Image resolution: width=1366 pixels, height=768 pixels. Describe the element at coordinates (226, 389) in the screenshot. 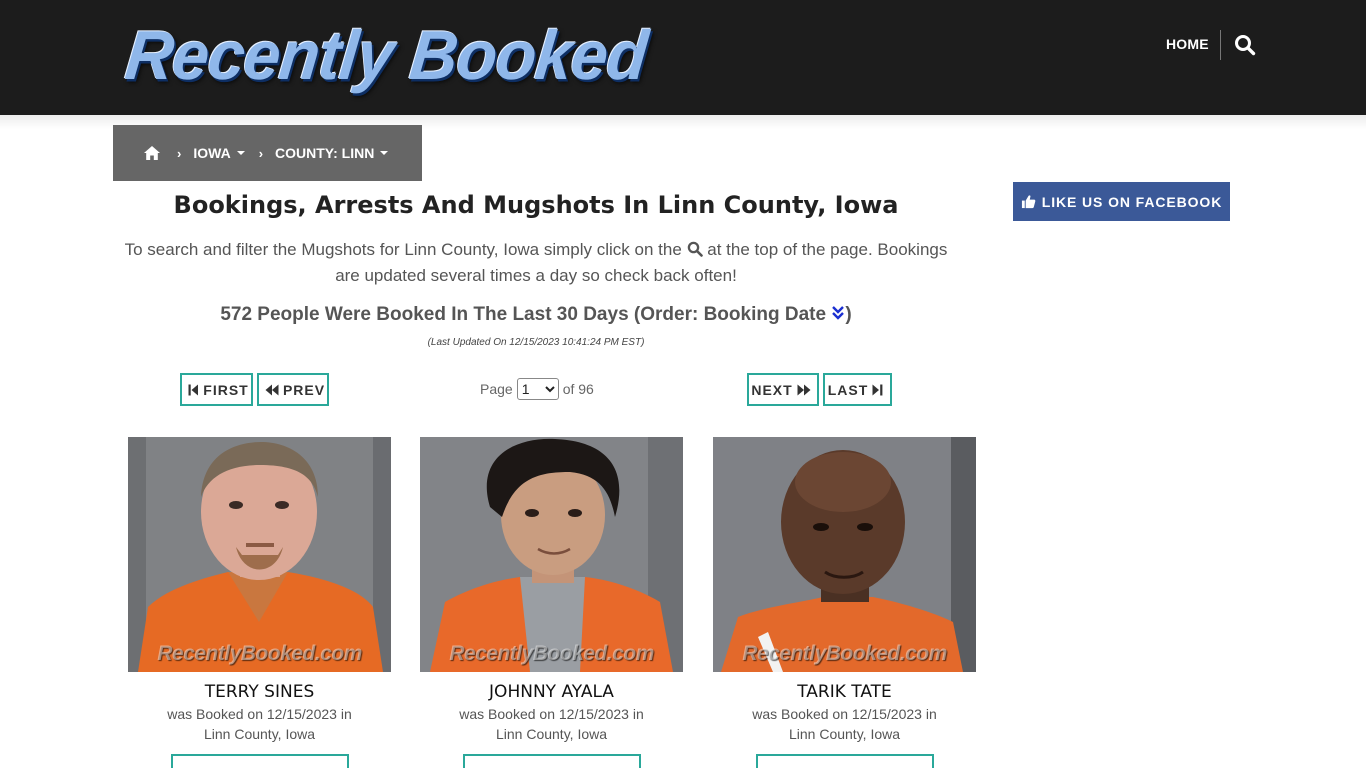

I see `first-page-label: FIRST` at that location.